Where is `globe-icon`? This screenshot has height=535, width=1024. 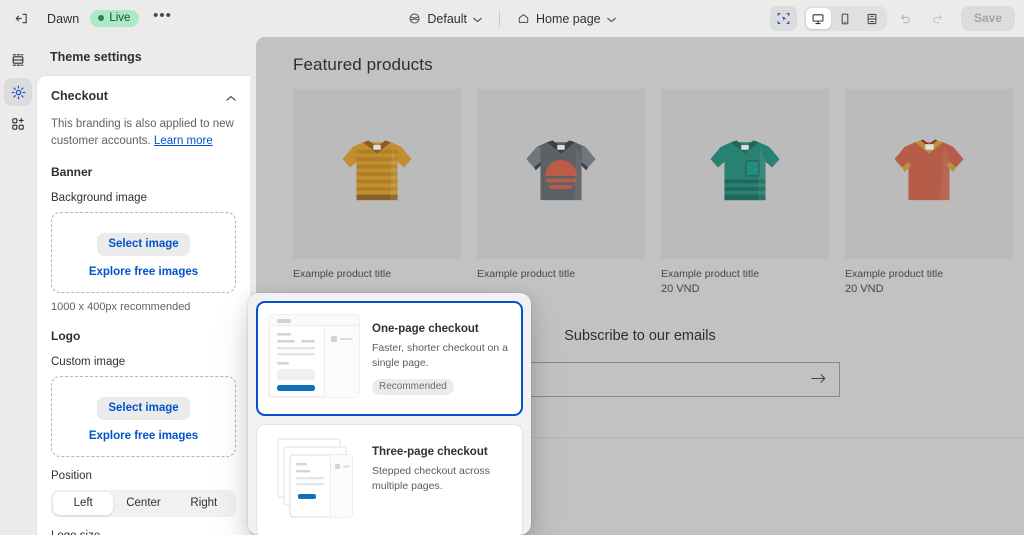 globe-icon is located at coordinates (414, 18).